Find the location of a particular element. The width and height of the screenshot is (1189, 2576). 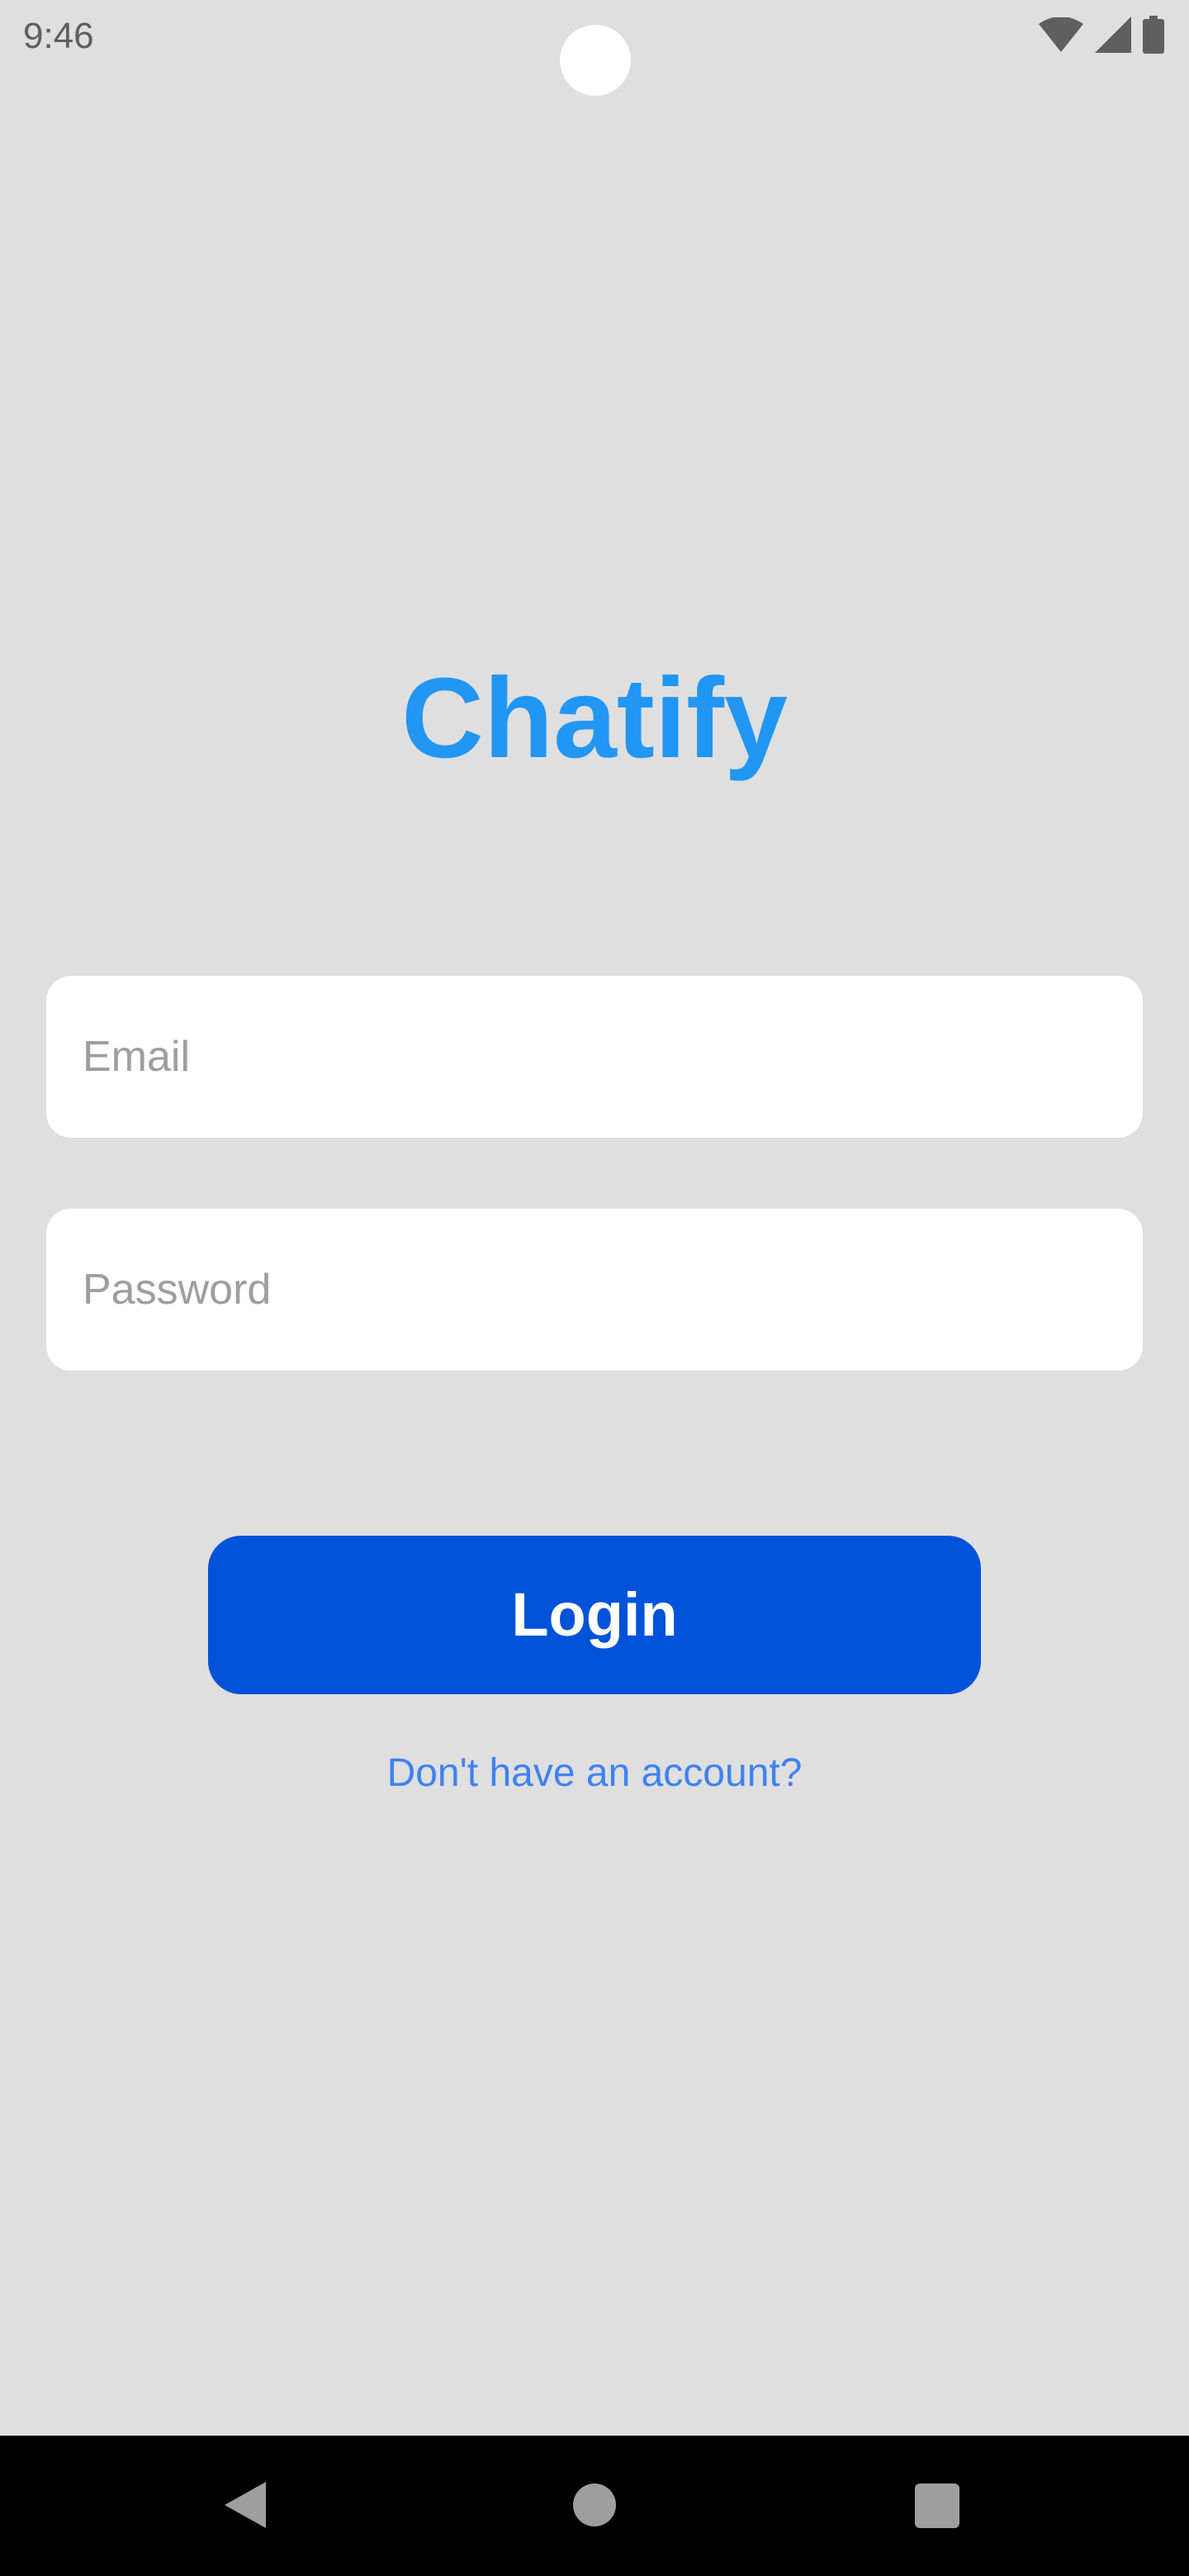

status-time: 9:46 is located at coordinates (58, 36).